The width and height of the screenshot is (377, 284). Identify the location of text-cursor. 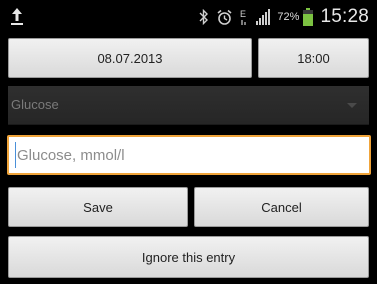
(15, 155).